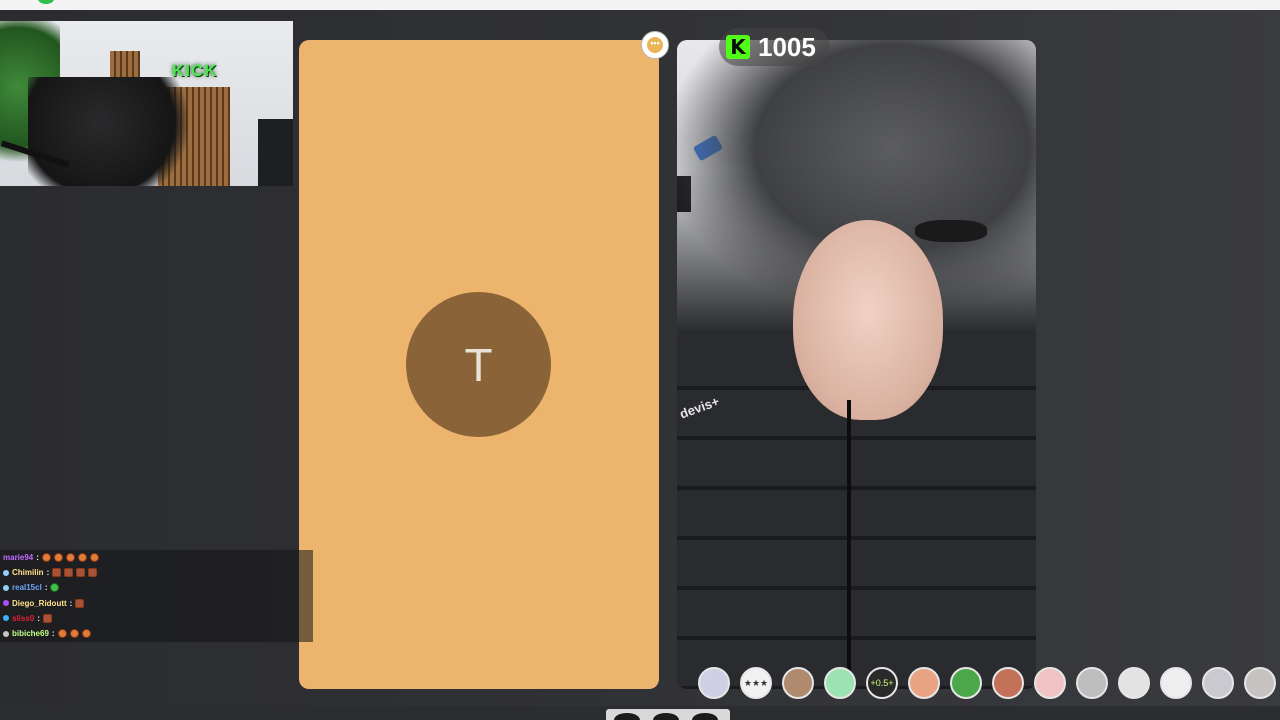 This screenshot has height=720, width=1280. I want to click on monitor, so click(275, 152).